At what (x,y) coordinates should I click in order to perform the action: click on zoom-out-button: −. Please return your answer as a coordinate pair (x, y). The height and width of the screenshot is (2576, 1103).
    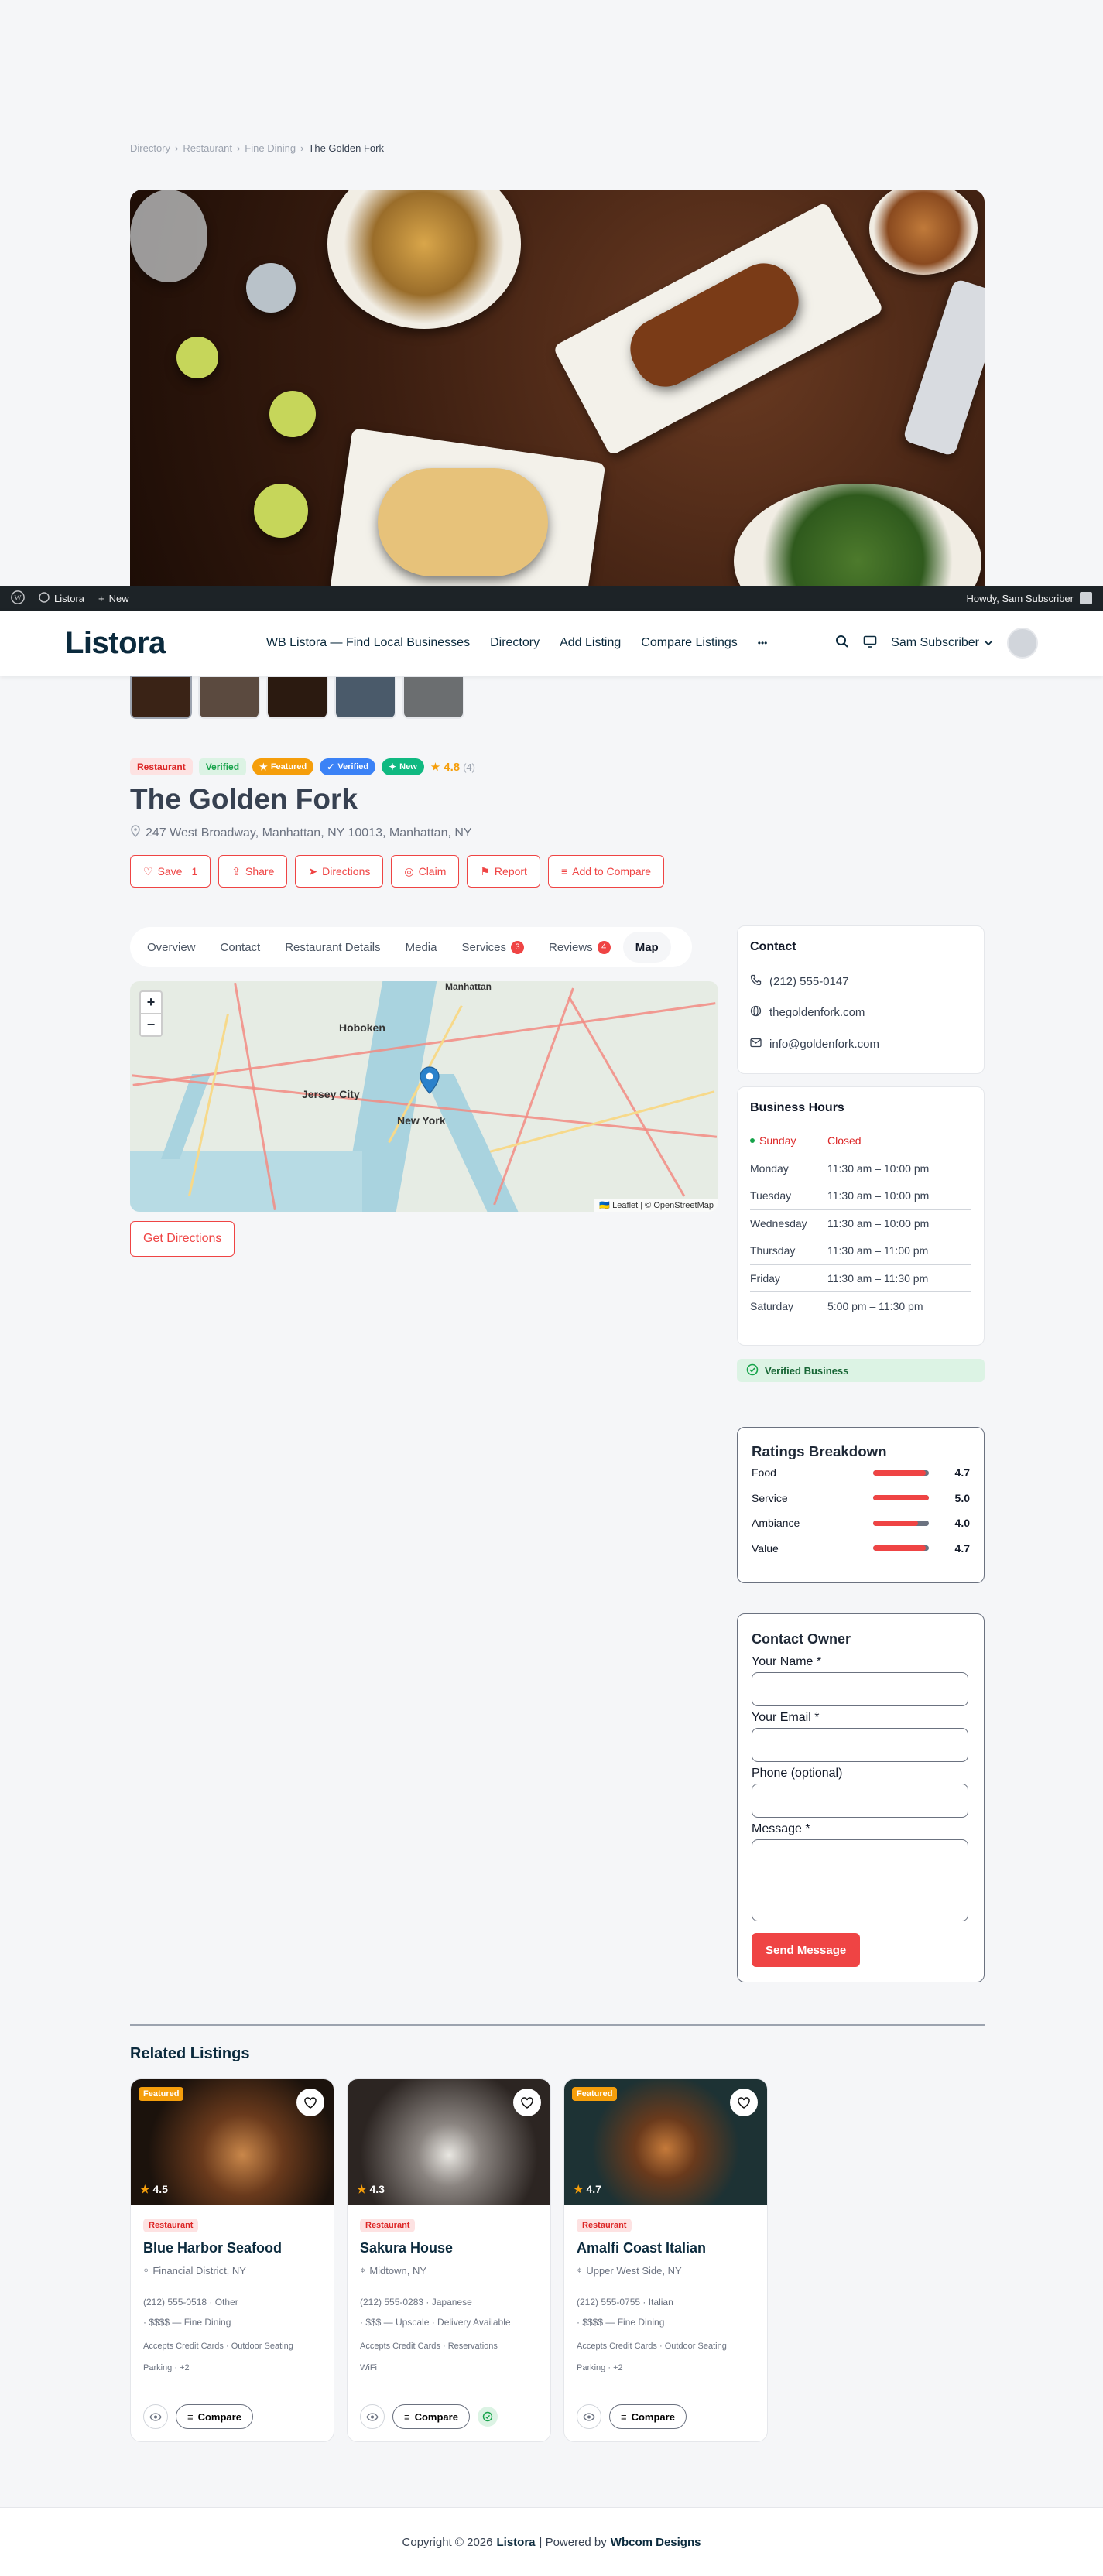
    Looking at the image, I should click on (151, 1025).